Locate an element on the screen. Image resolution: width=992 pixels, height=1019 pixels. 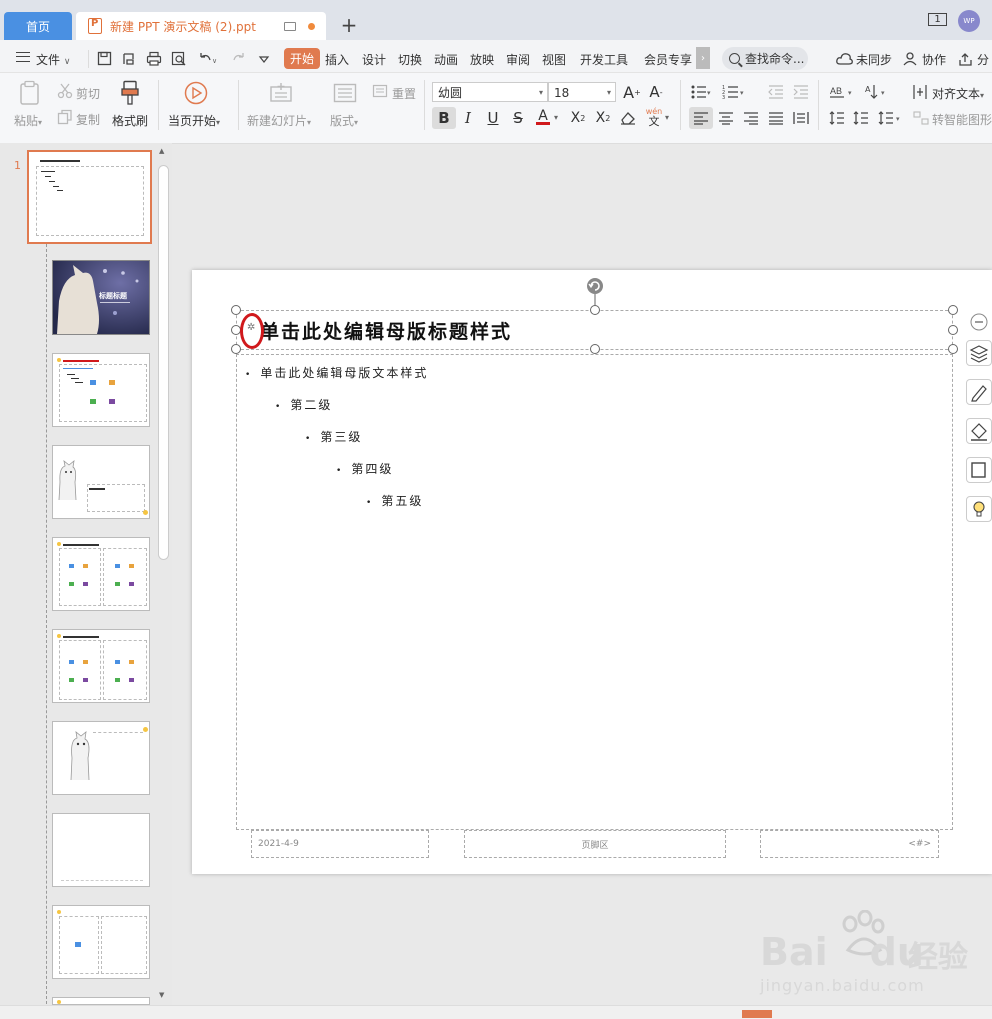
numbered-list-icon: 123▾ is located at coordinates (735, 92).